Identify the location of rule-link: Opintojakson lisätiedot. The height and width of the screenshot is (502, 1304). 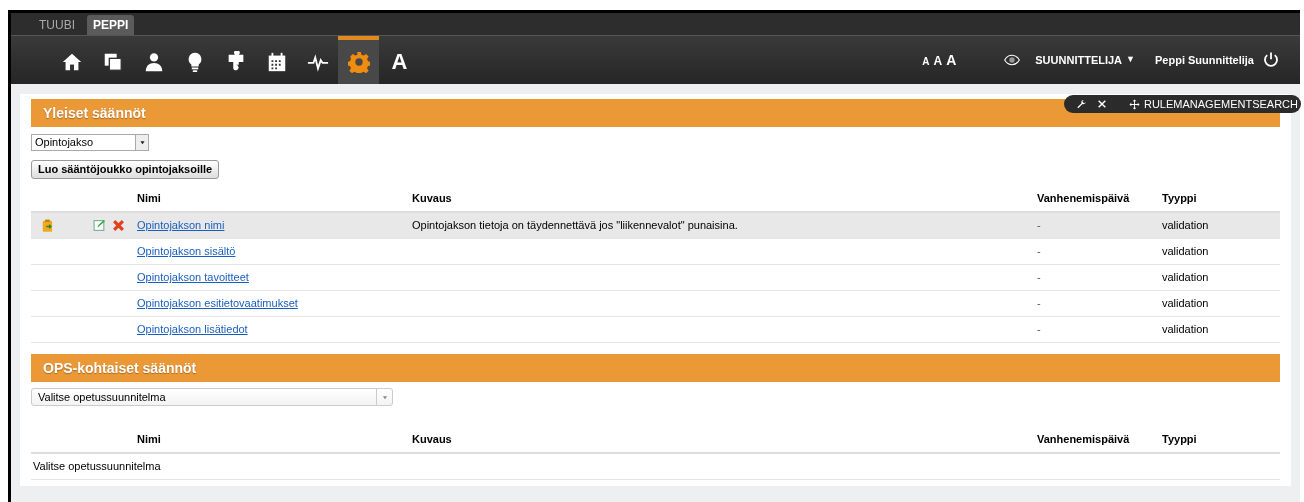
(192, 329).